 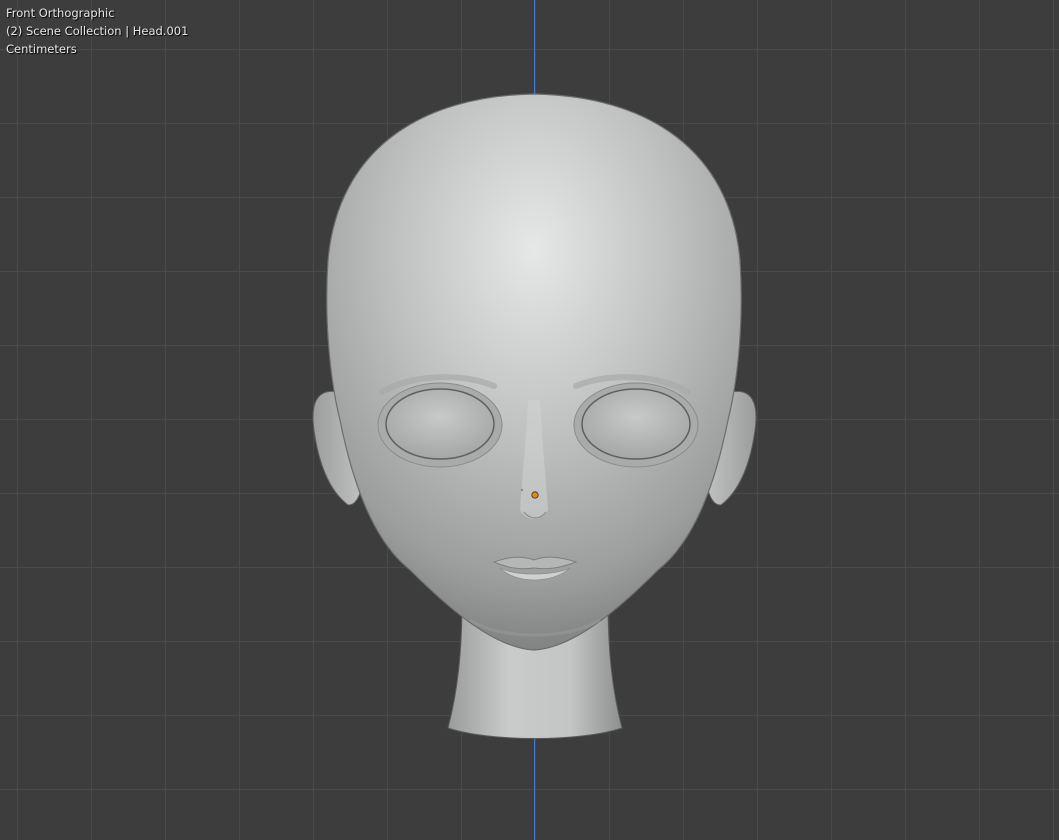 I want to click on collection-info-label: (2) Scene Collection | Head.001, so click(x=97, y=31).